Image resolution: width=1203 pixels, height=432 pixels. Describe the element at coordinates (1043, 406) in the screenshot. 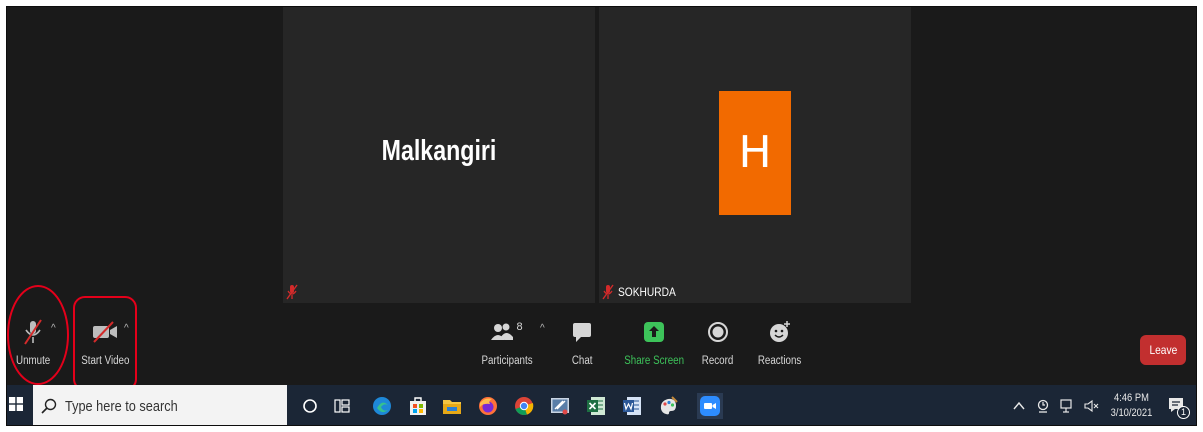

I see `onedrive-icon` at that location.